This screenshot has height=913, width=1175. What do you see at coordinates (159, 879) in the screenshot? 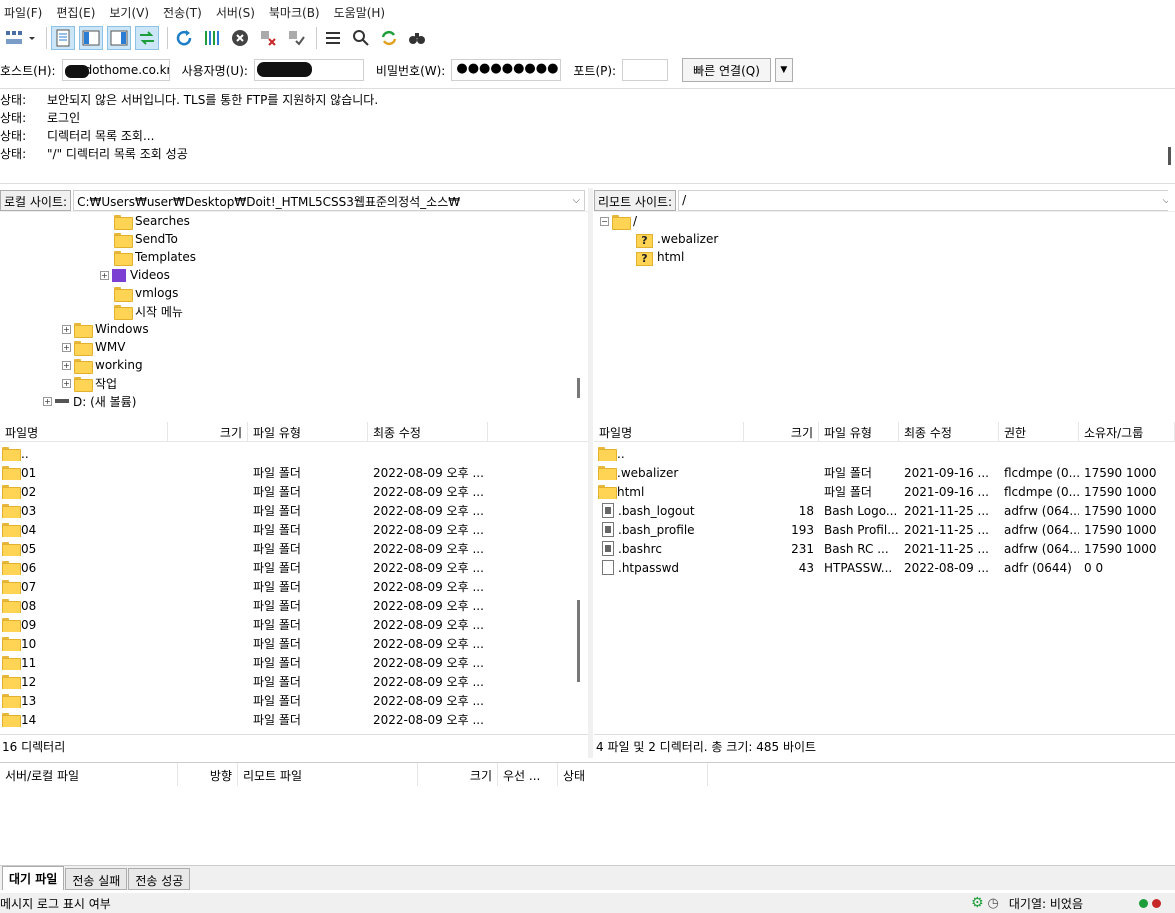
I see `tab-successful-transfers: 전송 성공` at bounding box center [159, 879].